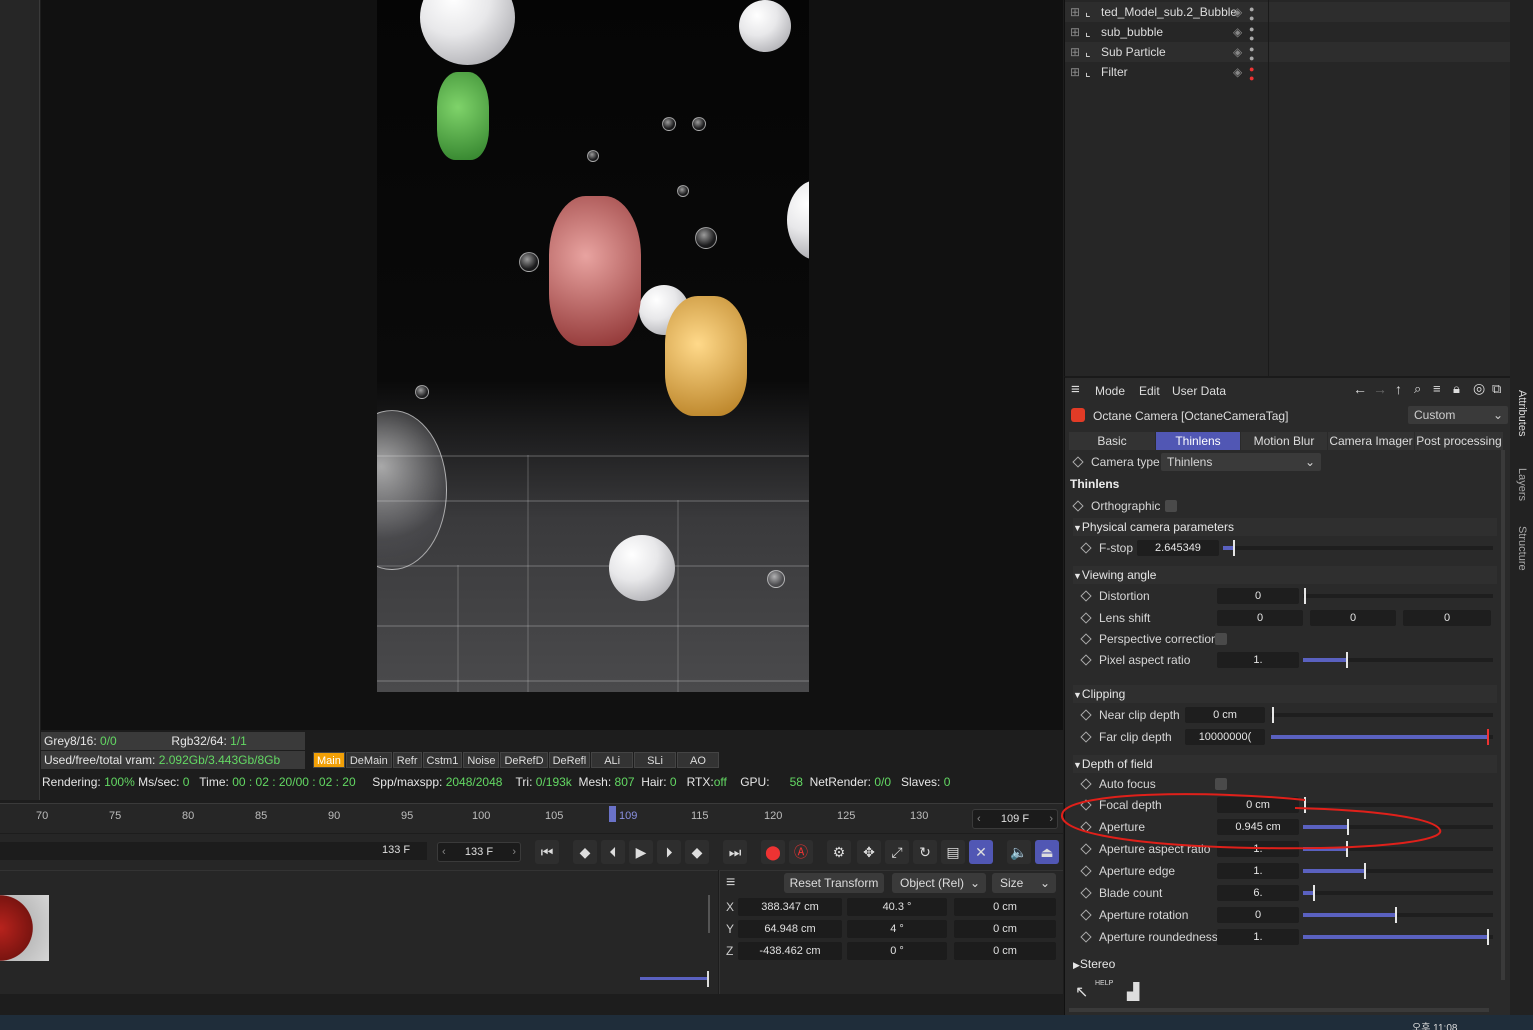  I want to click on next-frame-button: ⏵, so click(669, 852).